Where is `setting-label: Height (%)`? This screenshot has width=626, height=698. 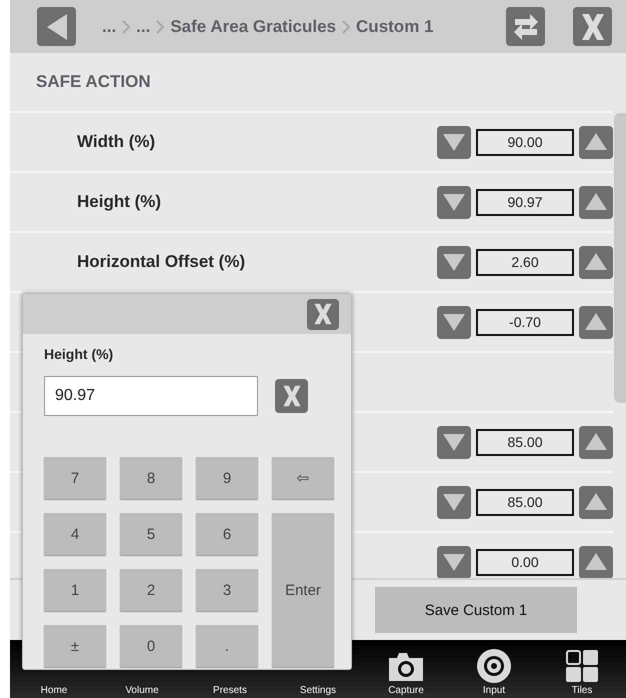 setting-label: Height (%) is located at coordinates (119, 202).